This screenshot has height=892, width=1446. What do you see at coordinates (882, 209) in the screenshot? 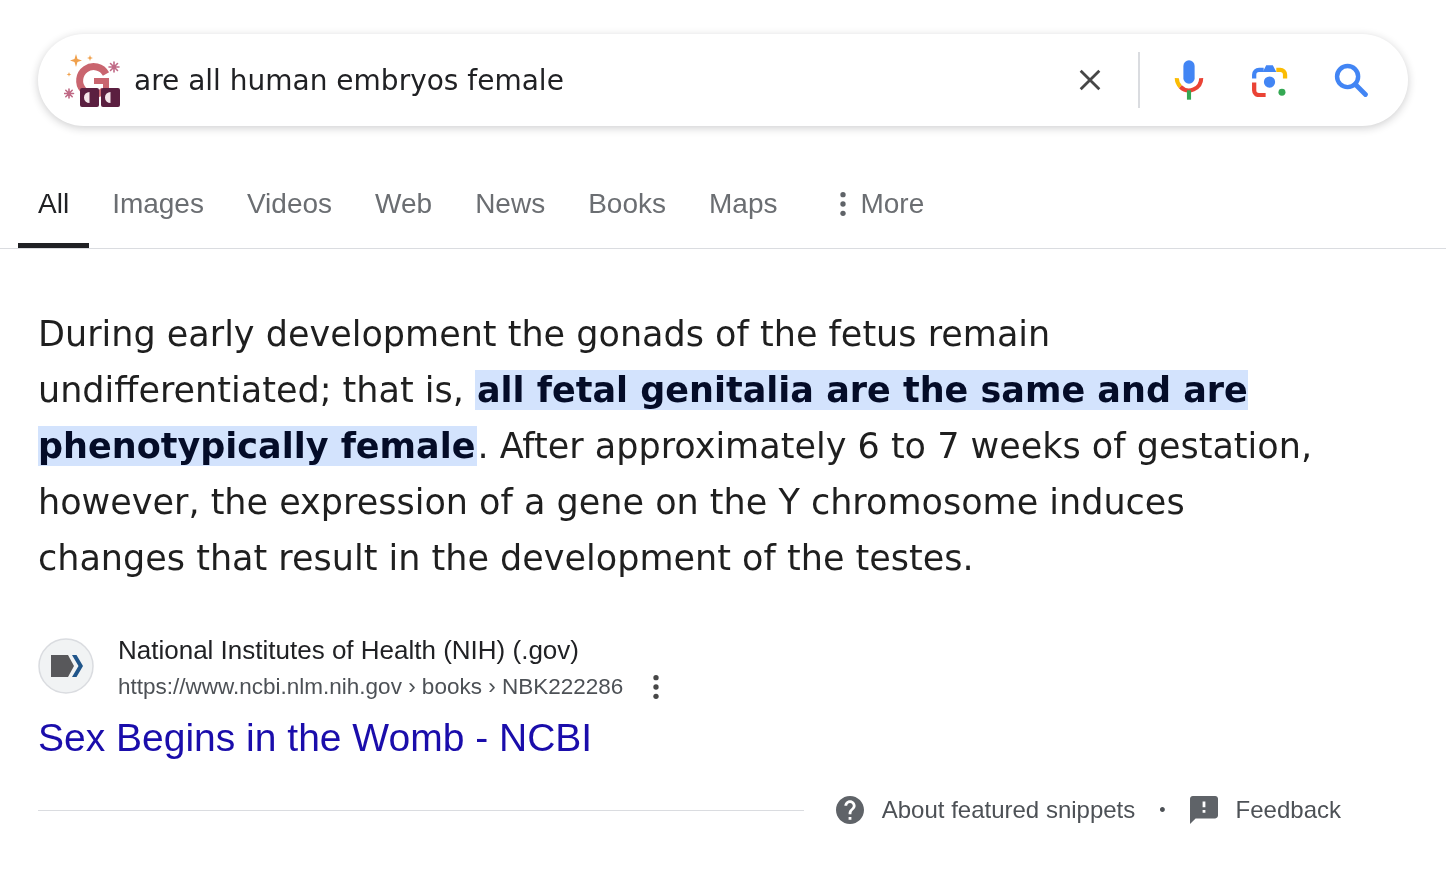
I see `search-tab: More` at bounding box center [882, 209].